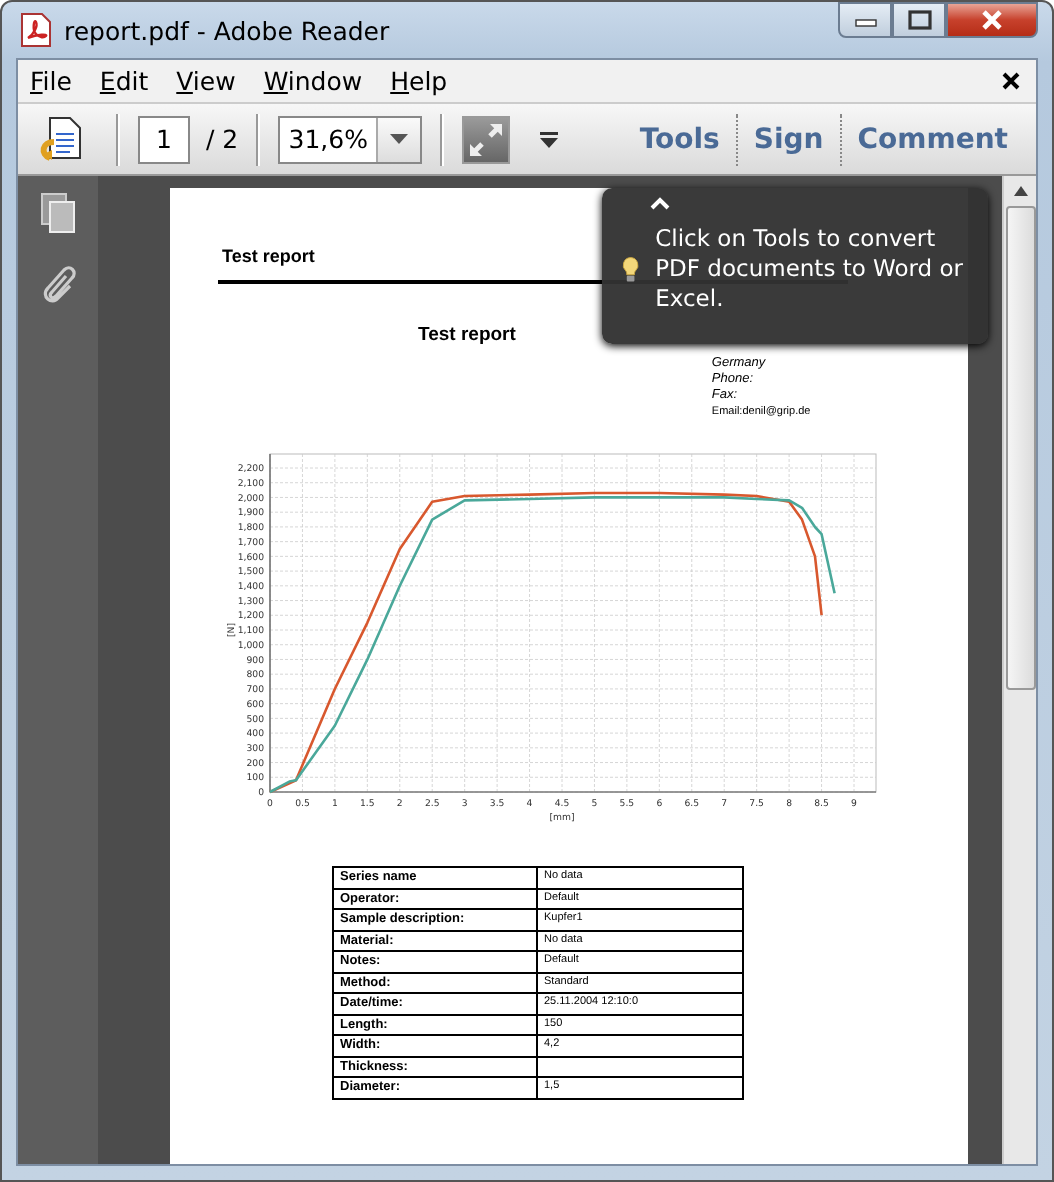 This screenshot has height=1182, width=1054. Describe the element at coordinates (58, 286) in the screenshot. I see `paperclip-icon` at that location.